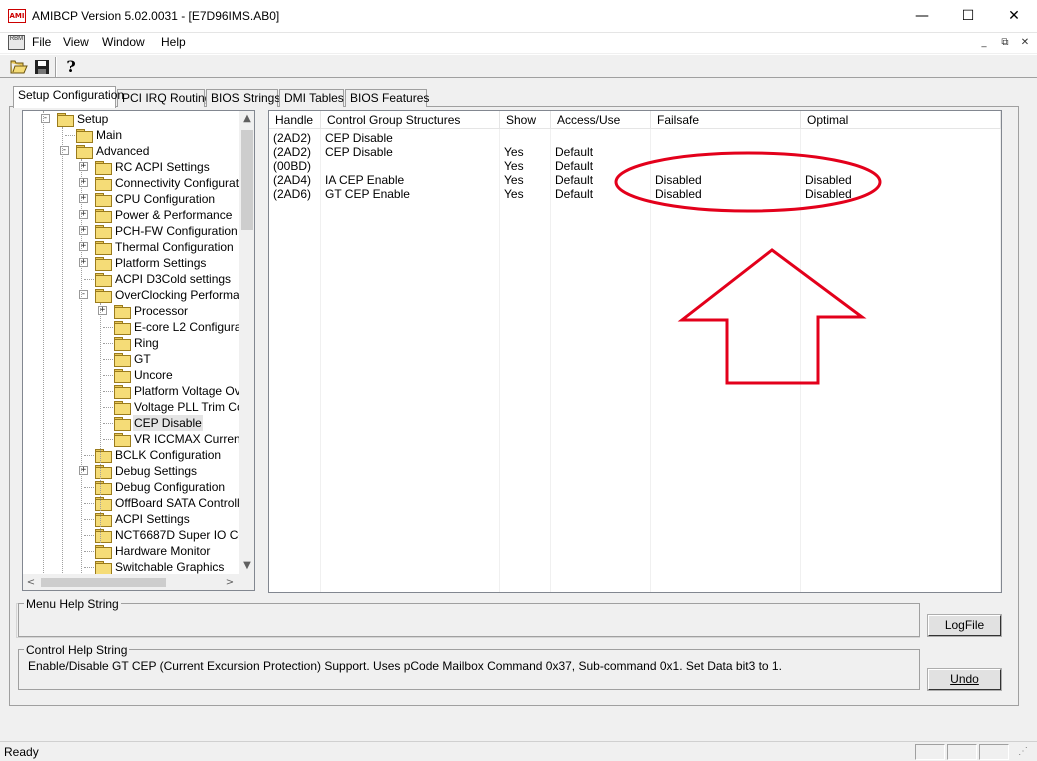  What do you see at coordinates (173, 279) in the screenshot?
I see `tree-item-label: ACPI D3Cold settings` at bounding box center [173, 279].